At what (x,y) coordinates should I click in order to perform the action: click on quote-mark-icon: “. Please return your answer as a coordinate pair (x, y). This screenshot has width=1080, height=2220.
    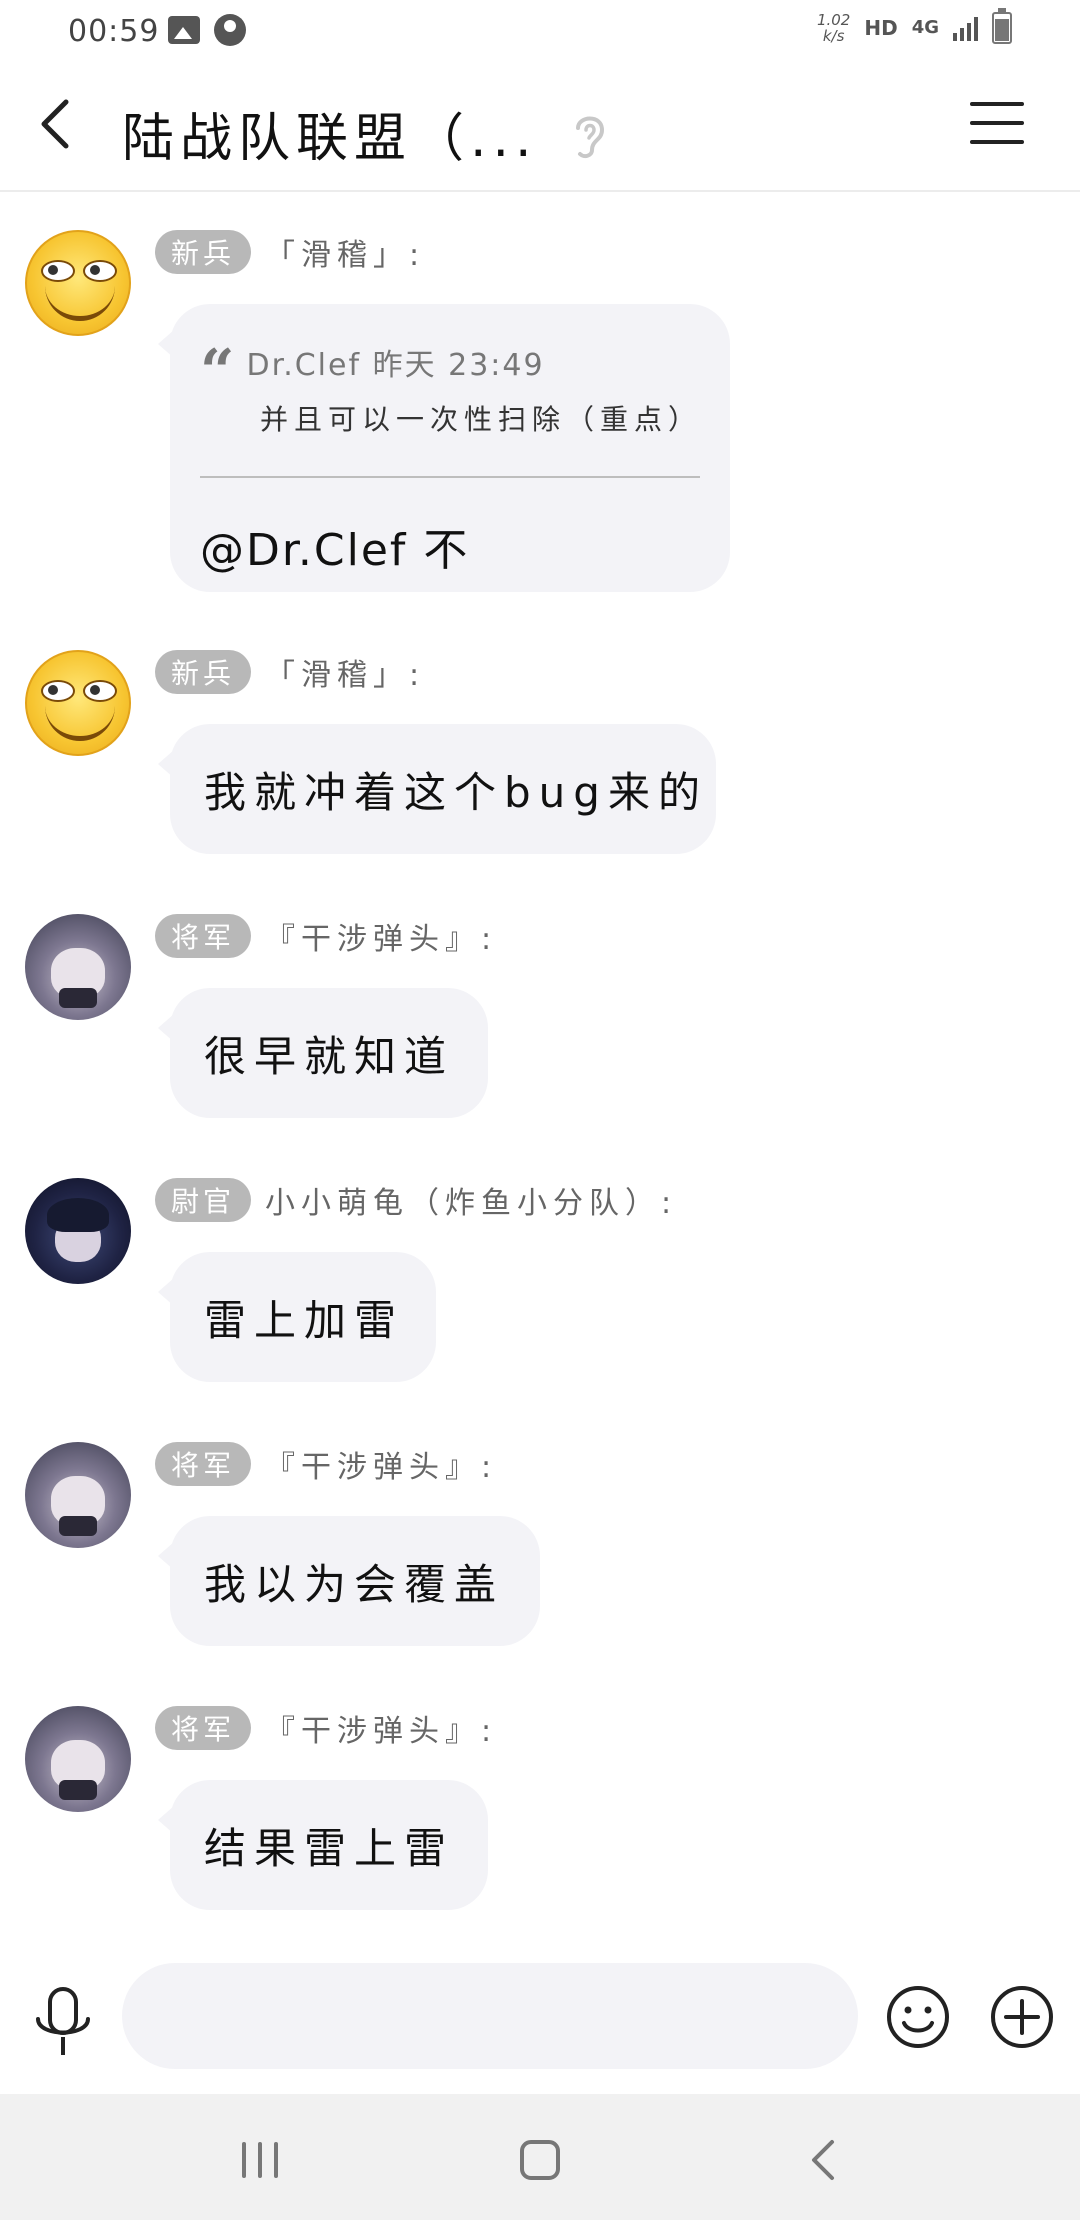
    Looking at the image, I should click on (218, 372).